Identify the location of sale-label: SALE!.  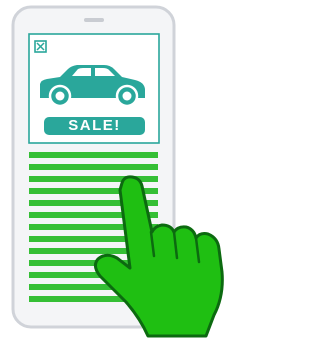
(94, 126).